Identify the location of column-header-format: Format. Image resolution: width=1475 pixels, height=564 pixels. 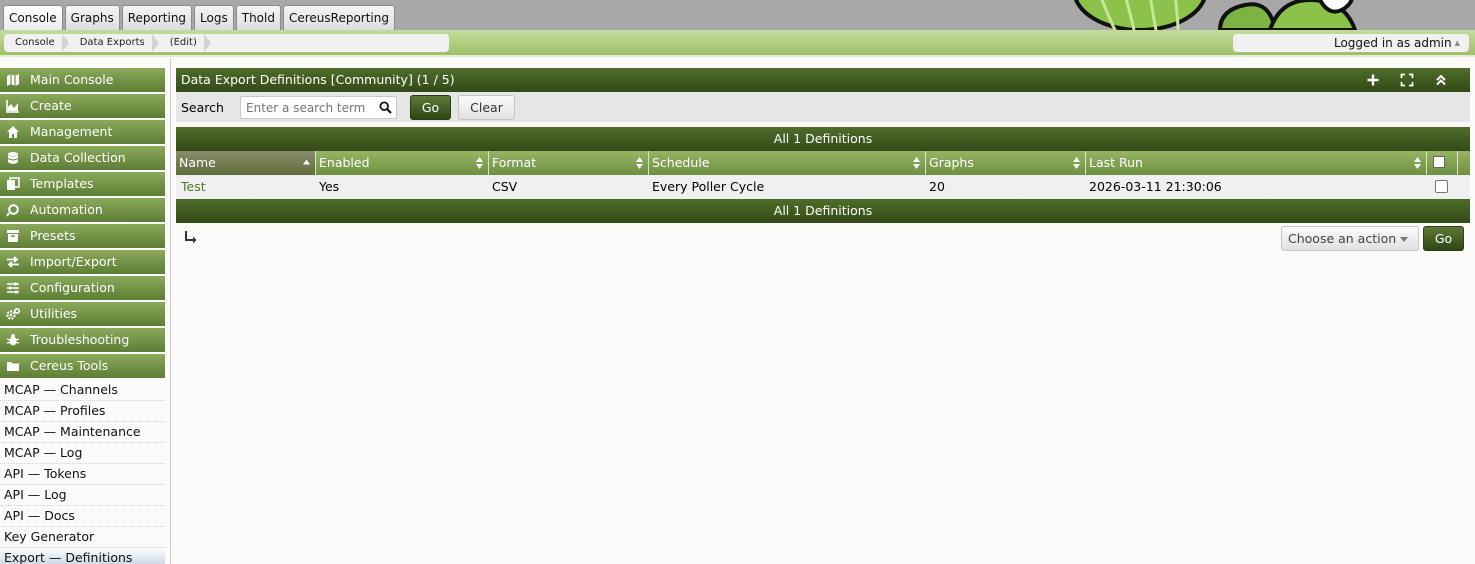
(569, 163).